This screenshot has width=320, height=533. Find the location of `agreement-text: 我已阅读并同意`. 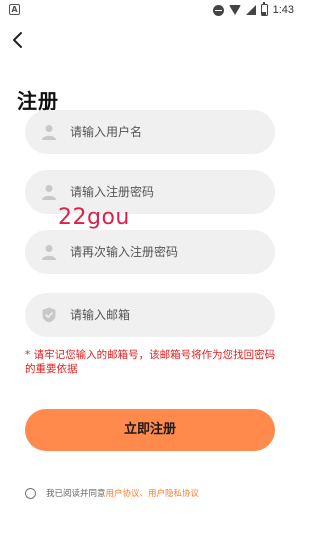

agreement-text: 我已阅读并同意 is located at coordinates (76, 494).